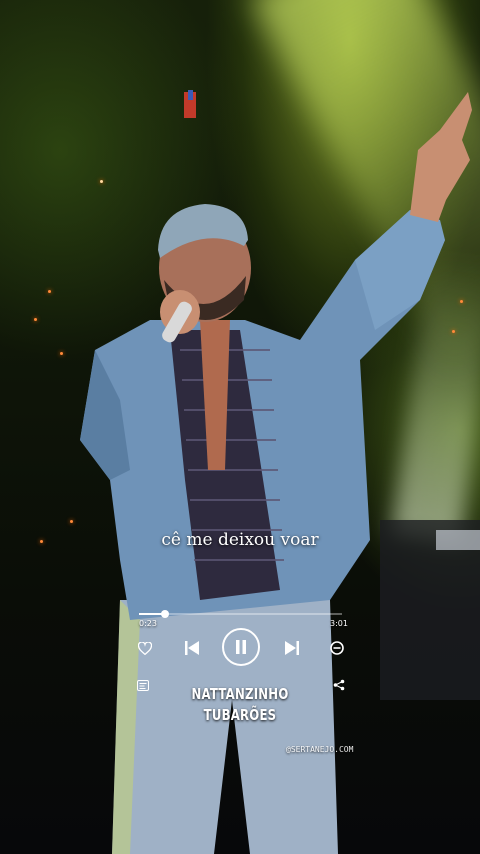 The width and height of the screenshot is (480, 854). I want to click on minus-circle-icon, so click(337, 648).